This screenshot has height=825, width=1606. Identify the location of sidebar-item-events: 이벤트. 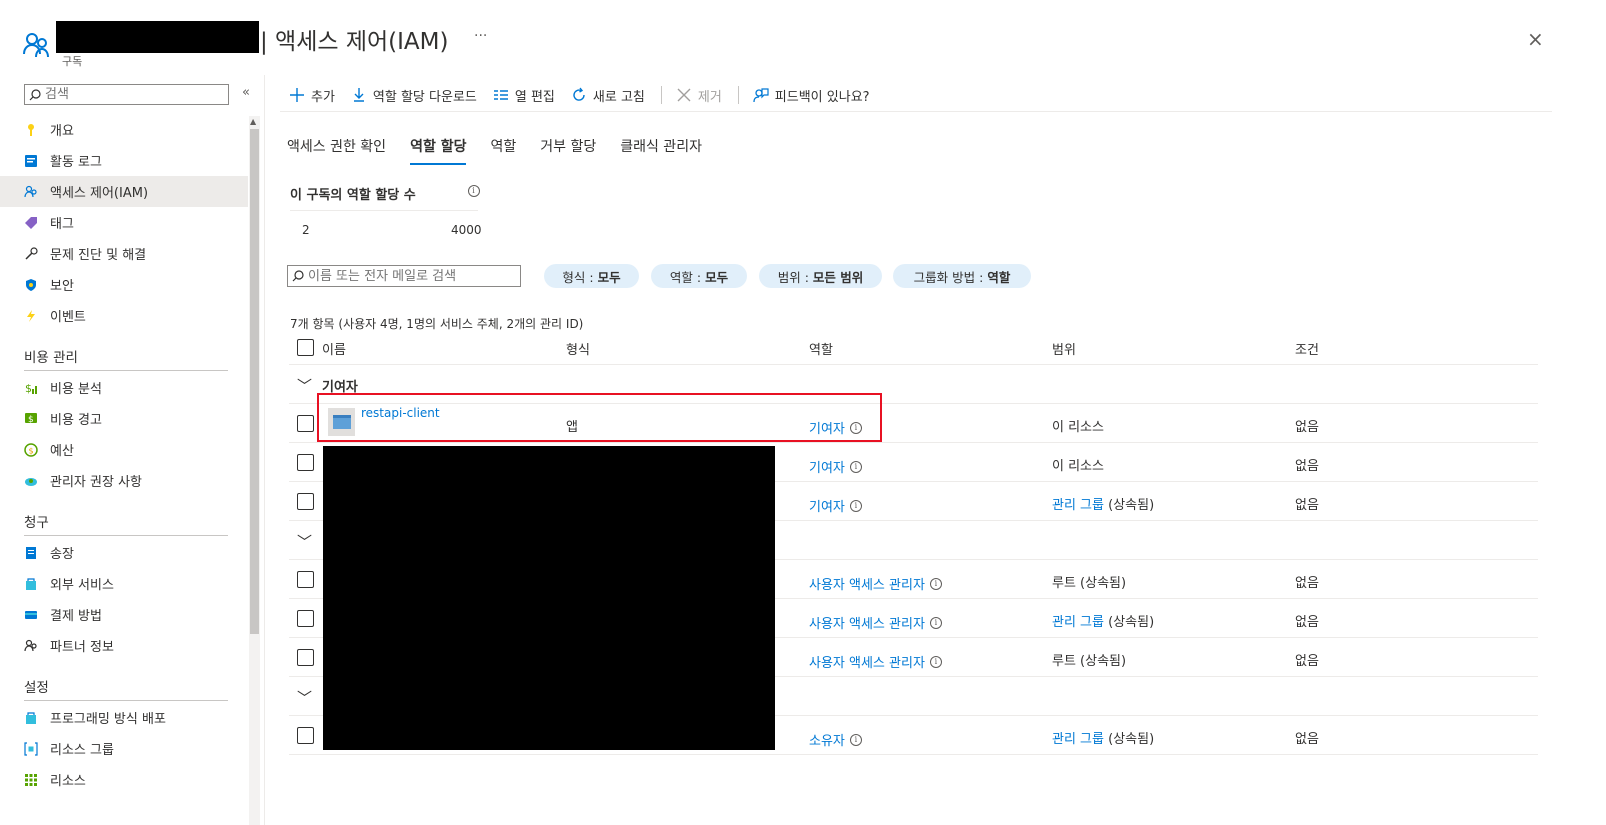
(124, 315).